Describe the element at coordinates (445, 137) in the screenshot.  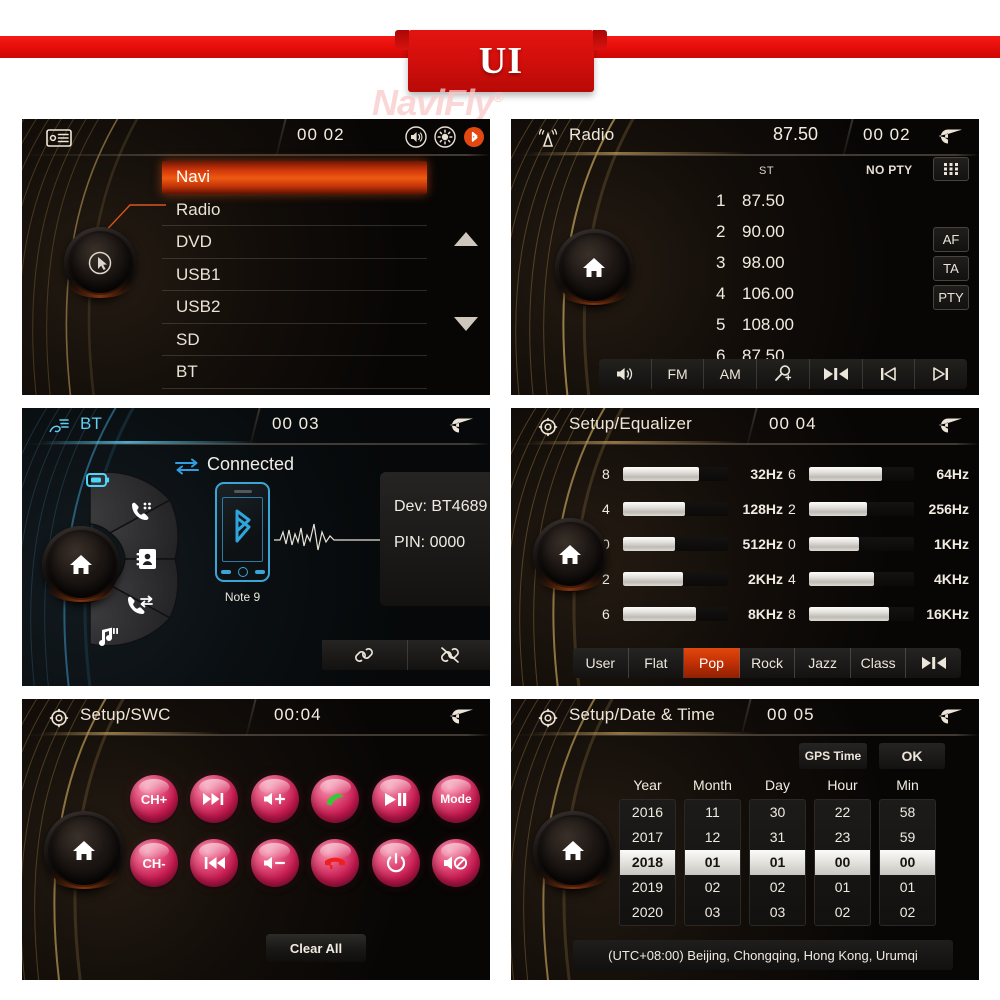
I see `brightness-icon` at that location.